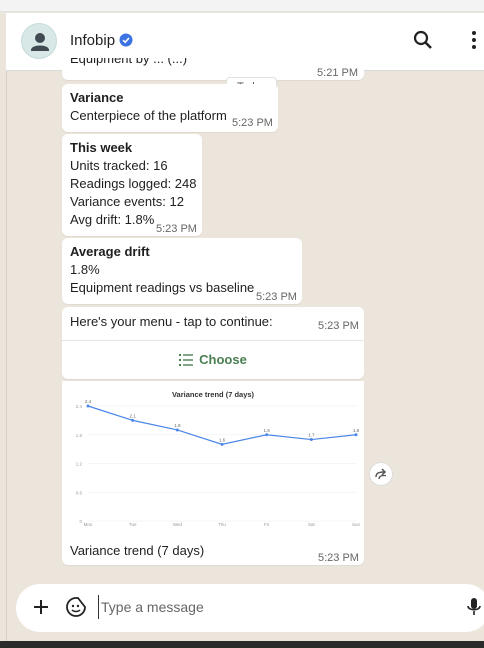 This screenshot has width=484, height=648. I want to click on message-title: This week, so click(101, 147).